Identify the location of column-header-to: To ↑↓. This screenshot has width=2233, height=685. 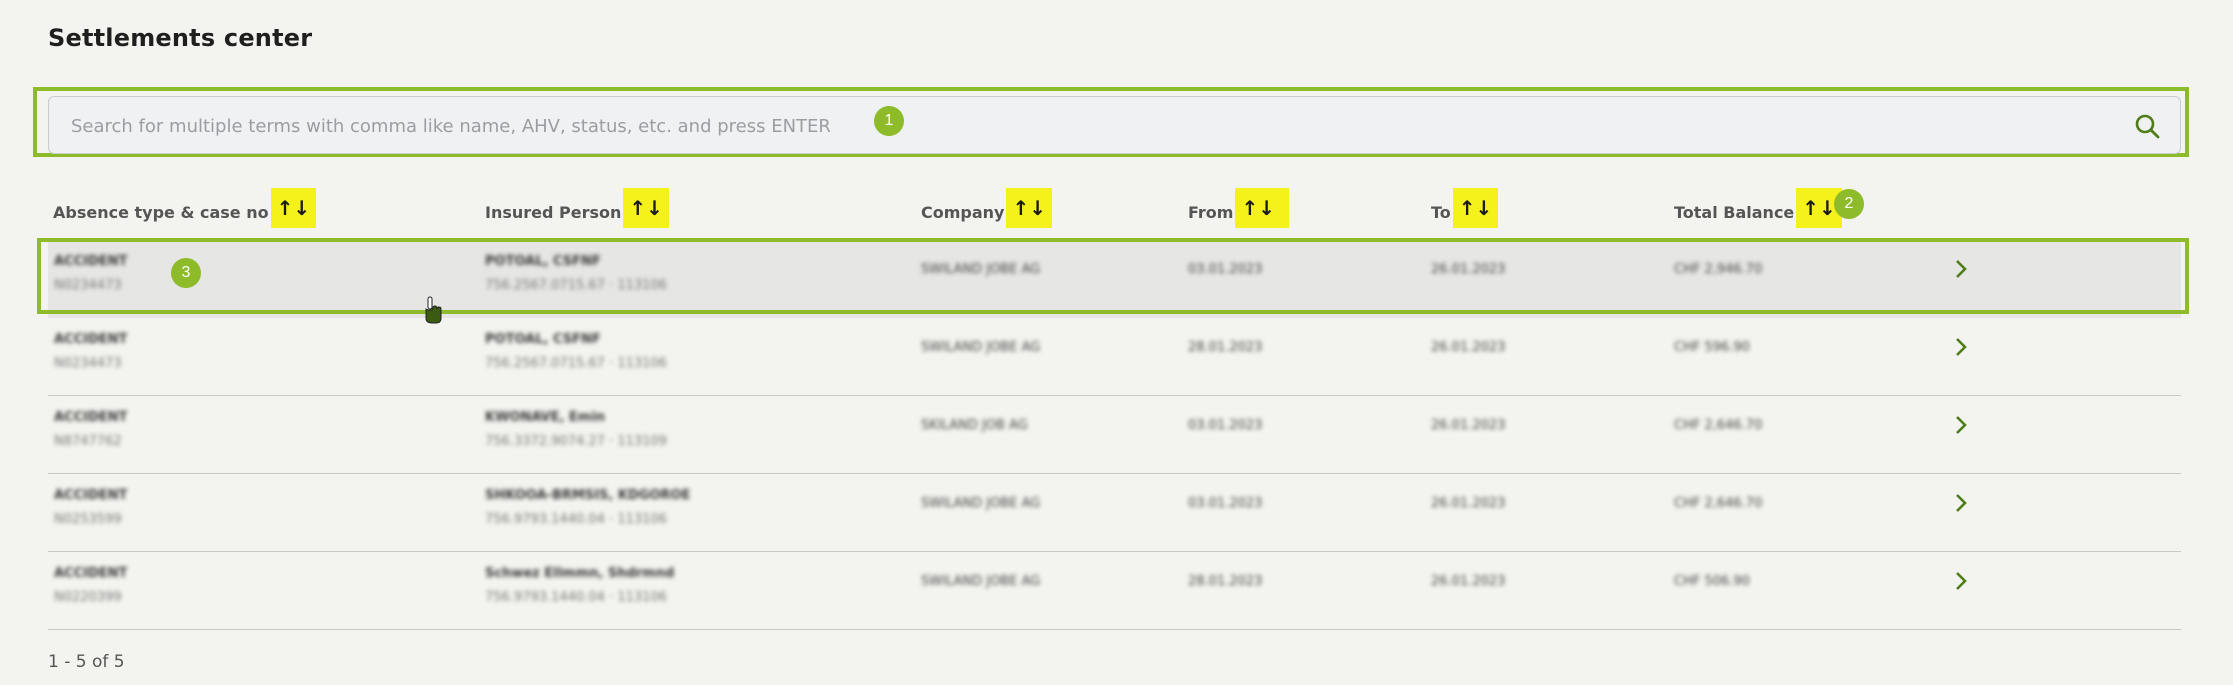
(1465, 208).